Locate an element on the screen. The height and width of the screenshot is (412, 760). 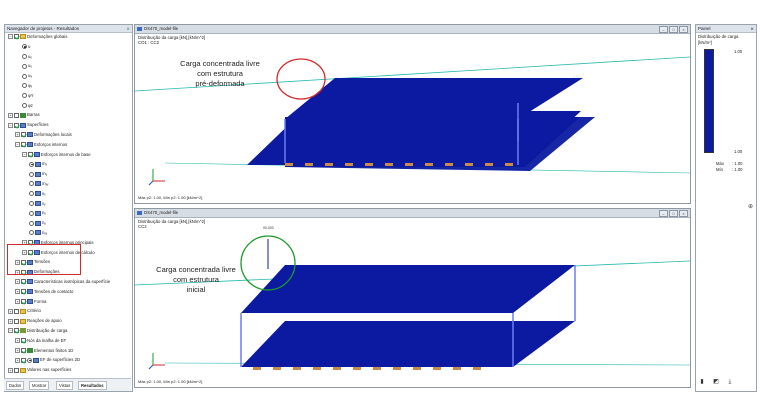
tab-mostrar: Mostrar is located at coordinates (39, 385).